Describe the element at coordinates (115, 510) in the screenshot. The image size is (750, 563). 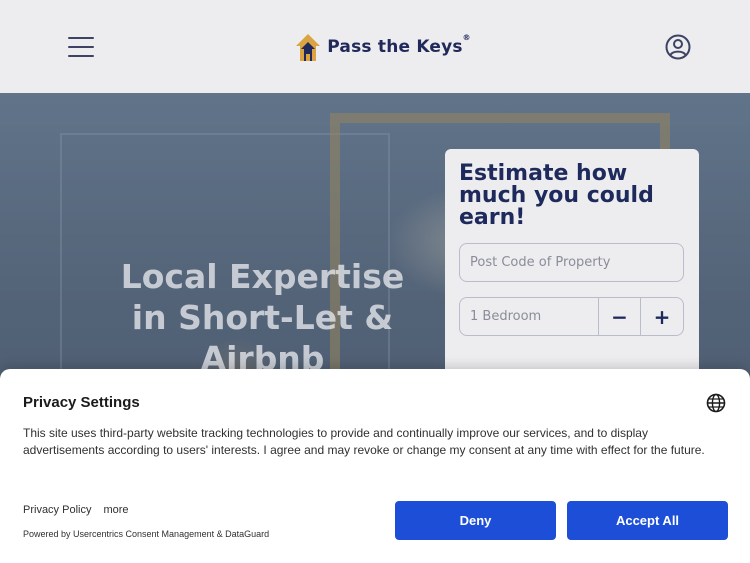
I see `more-link: more` at that location.